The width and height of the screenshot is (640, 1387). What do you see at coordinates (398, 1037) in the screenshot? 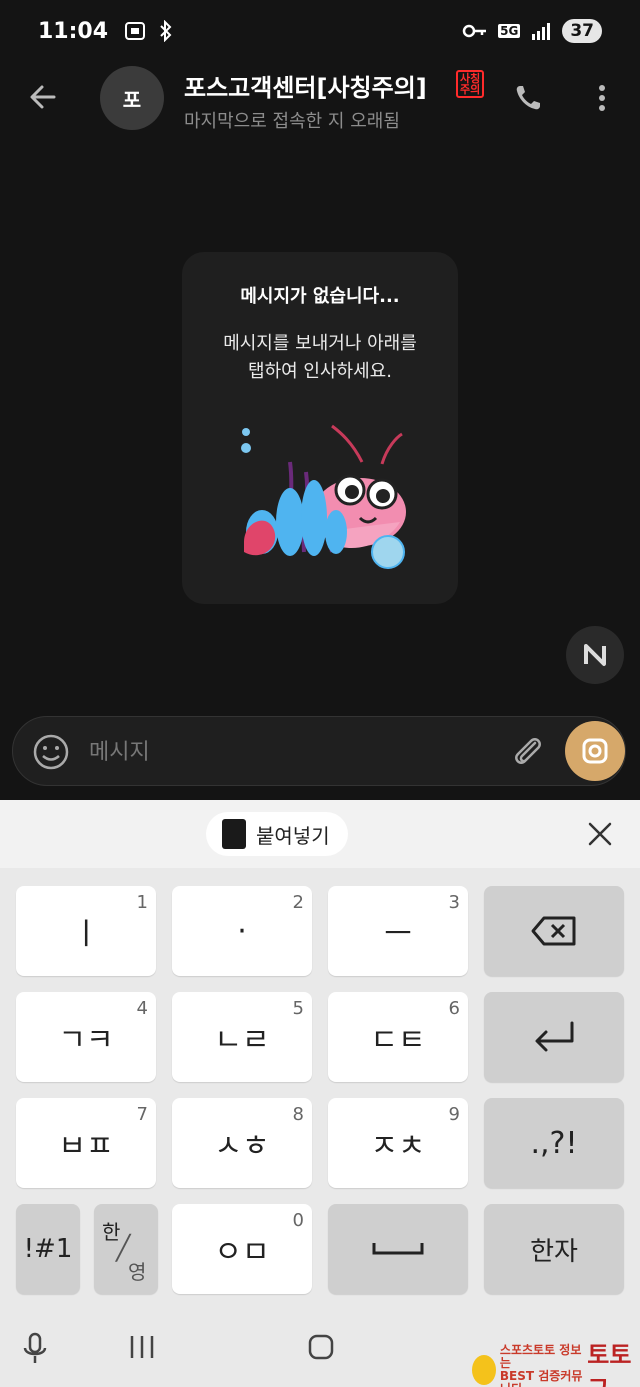
I see `key-d-t: ㄷㅌ 6` at bounding box center [398, 1037].